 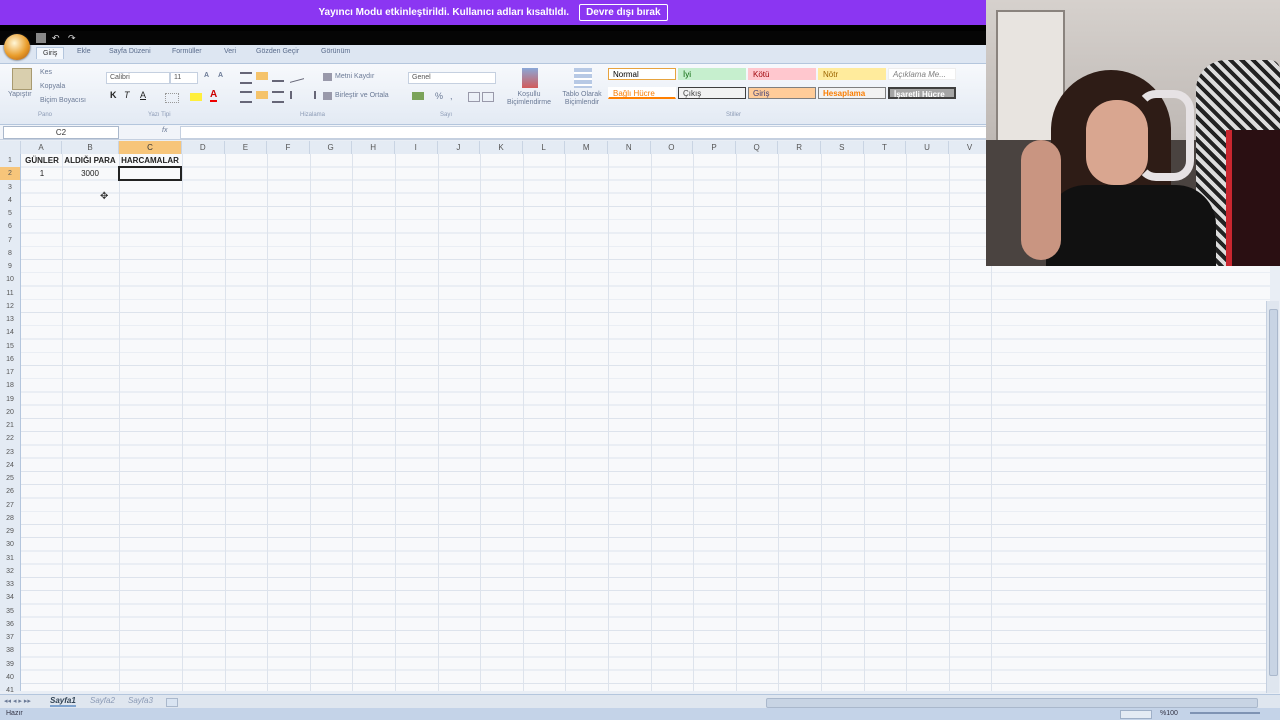 What do you see at coordinates (327, 96) in the screenshot?
I see `merge-center-icon` at bounding box center [327, 96].